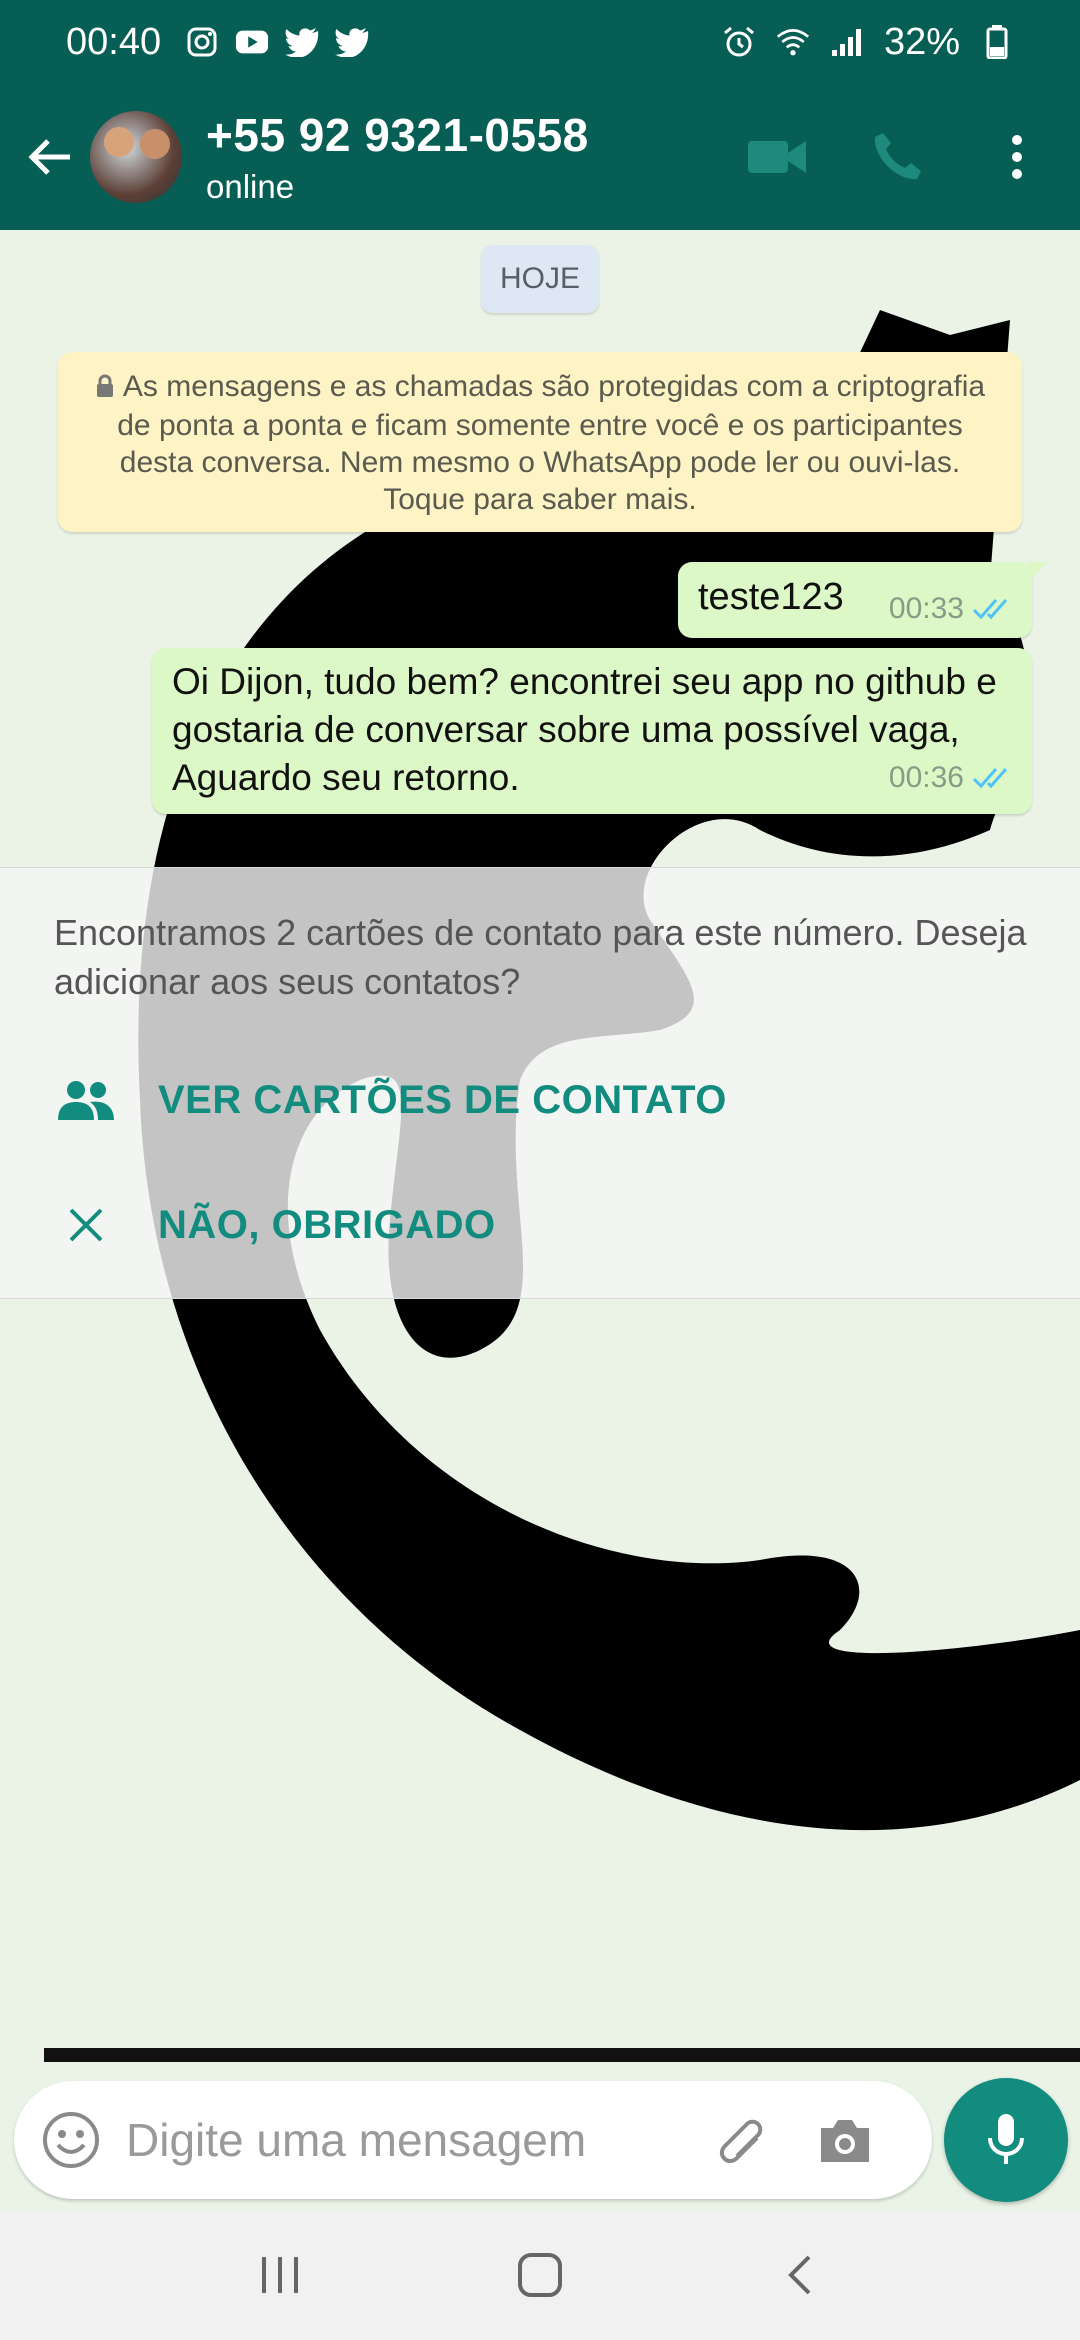 The image size is (1080, 2340). What do you see at coordinates (793, 42) in the screenshot?
I see `wifi-icon` at bounding box center [793, 42].